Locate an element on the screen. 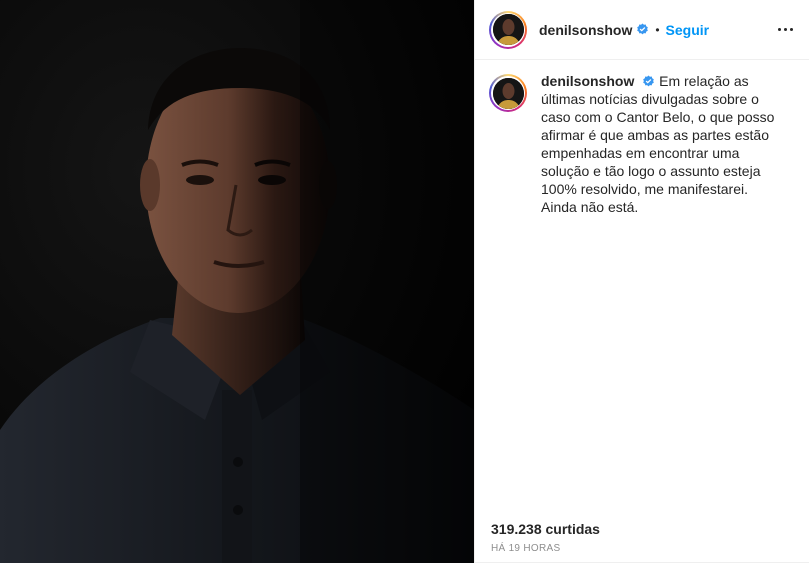 Image resolution: width=809 pixels, height=563 pixels. story-ring is located at coordinates (508, 29).